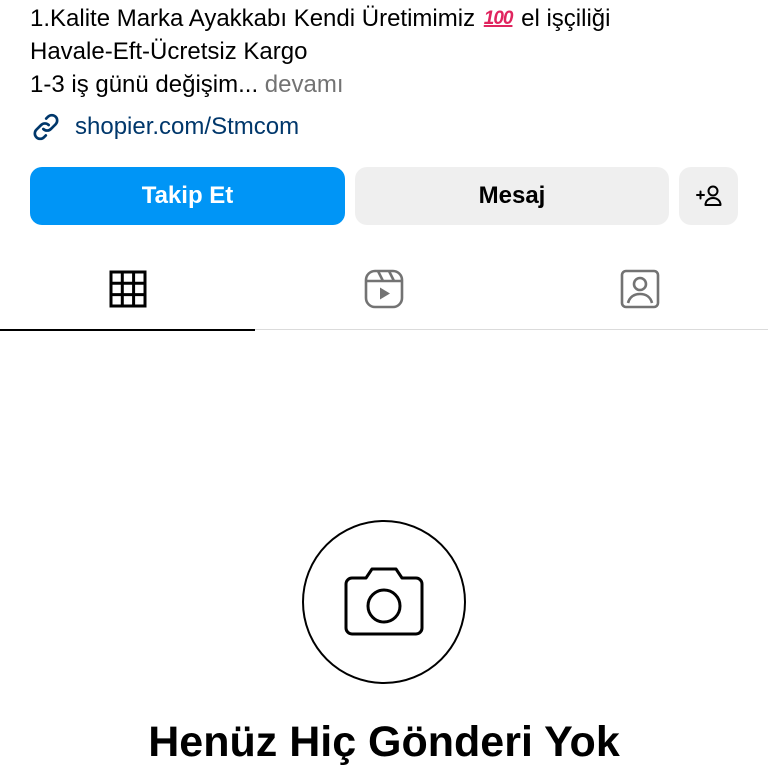 The width and height of the screenshot is (768, 768). Describe the element at coordinates (384, 742) in the screenshot. I see `empty-state-title: Henüz Hiç Gönderi Yok` at that location.